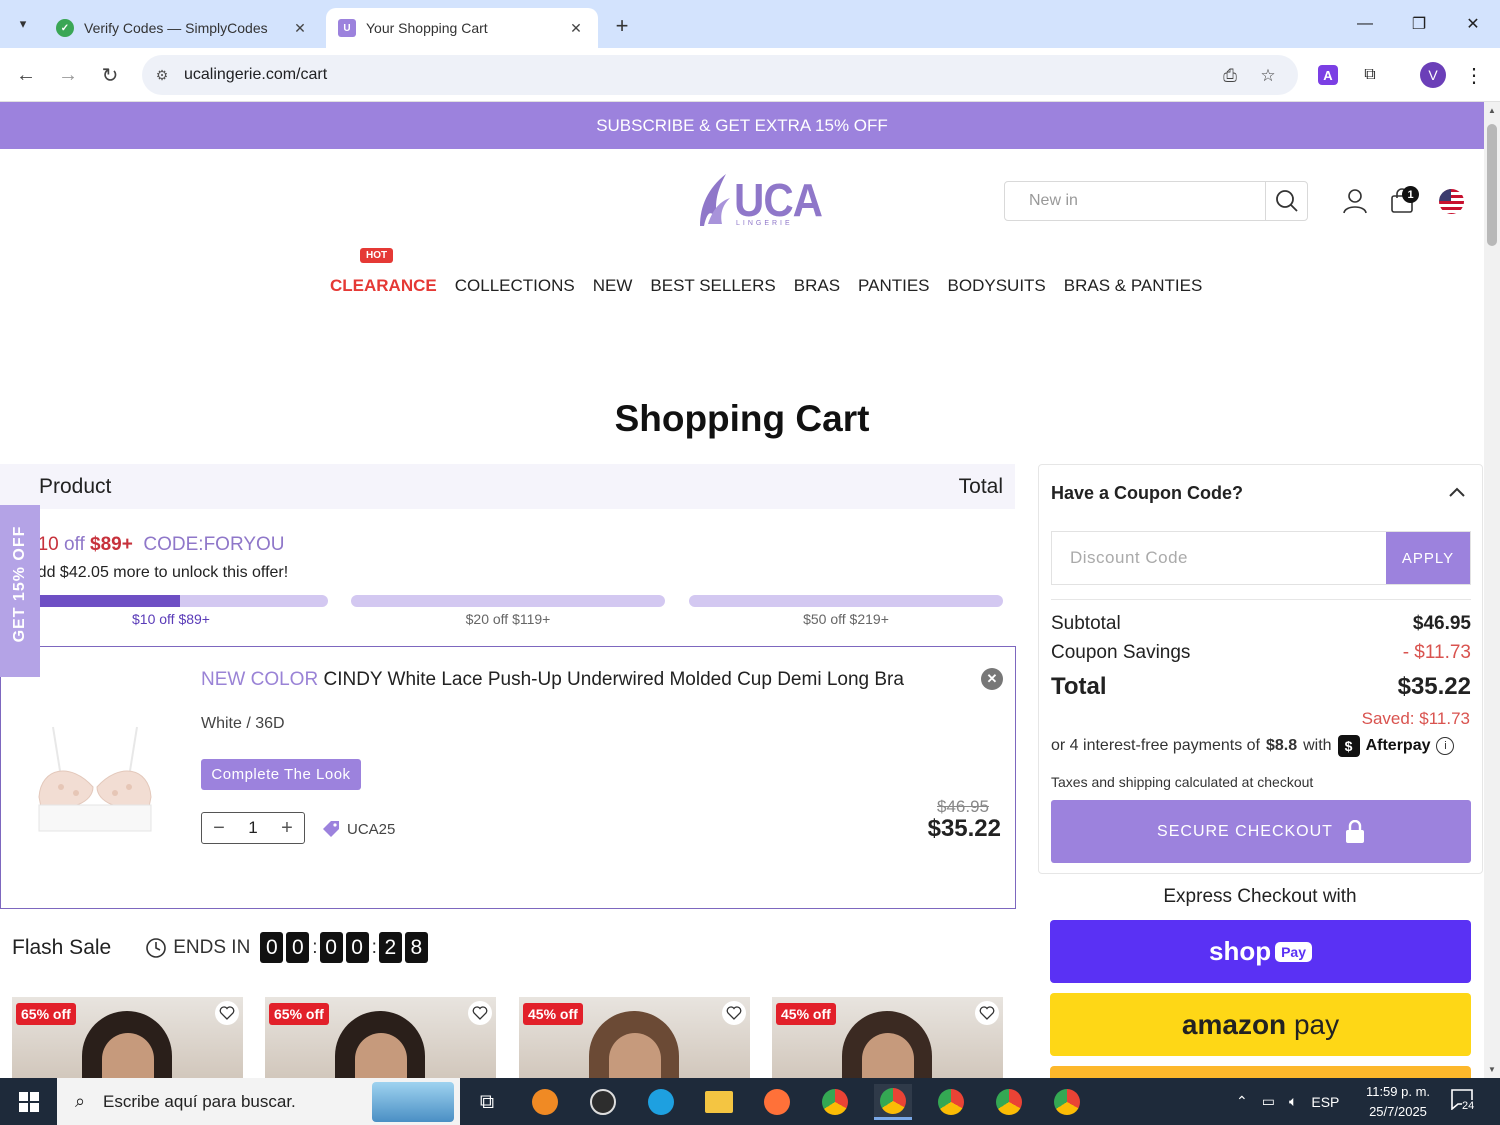 The width and height of the screenshot is (1500, 1125). What do you see at coordinates (997, 288) in the screenshot?
I see `nav-item-bodysuits: BODYSUITS` at bounding box center [997, 288].